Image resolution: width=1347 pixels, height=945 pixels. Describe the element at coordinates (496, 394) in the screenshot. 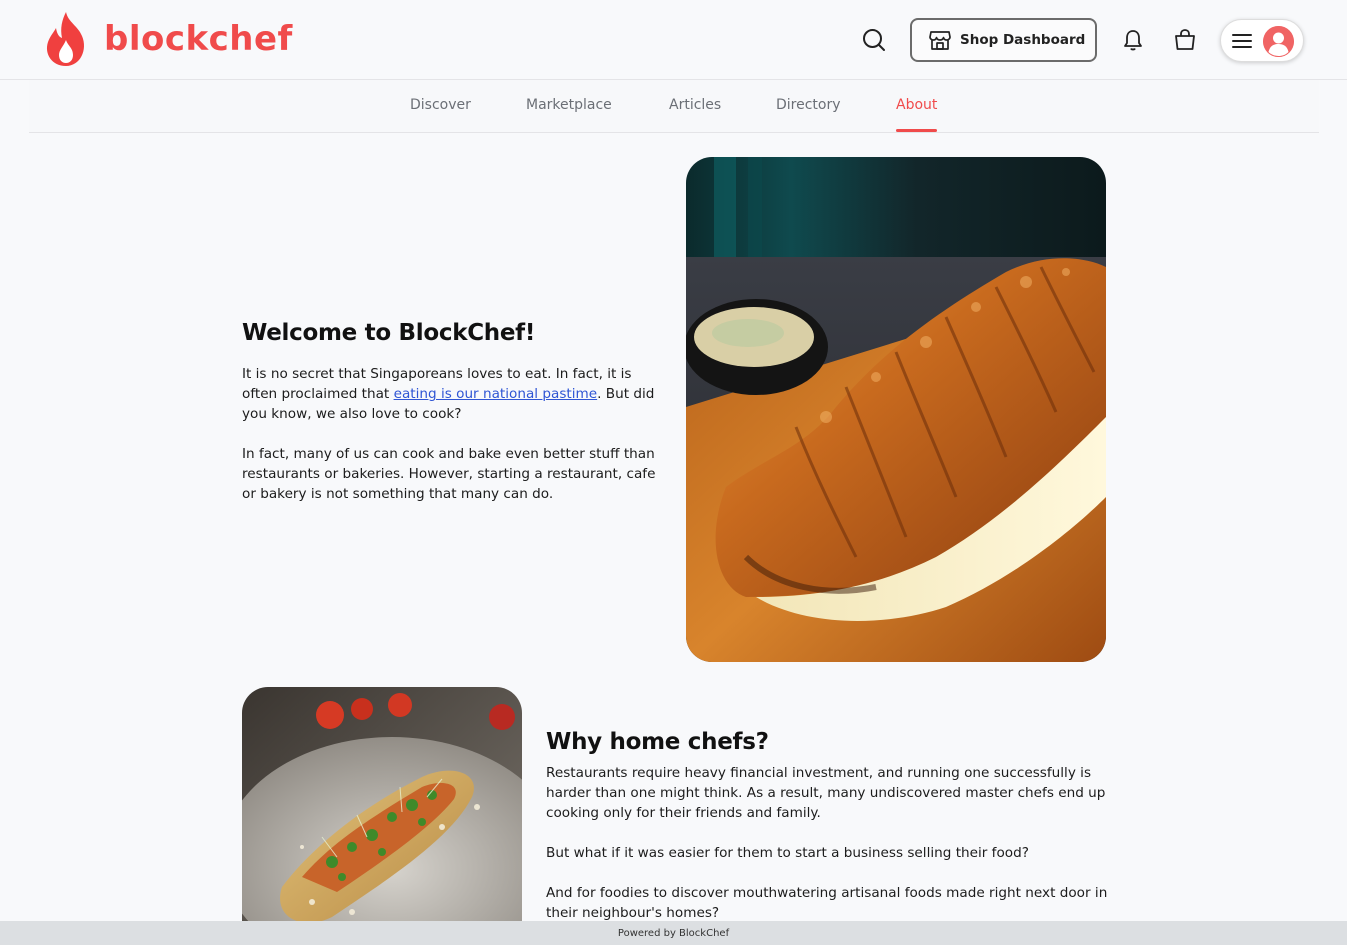

I see `national-pastime-link: eating is our national pastime` at that location.